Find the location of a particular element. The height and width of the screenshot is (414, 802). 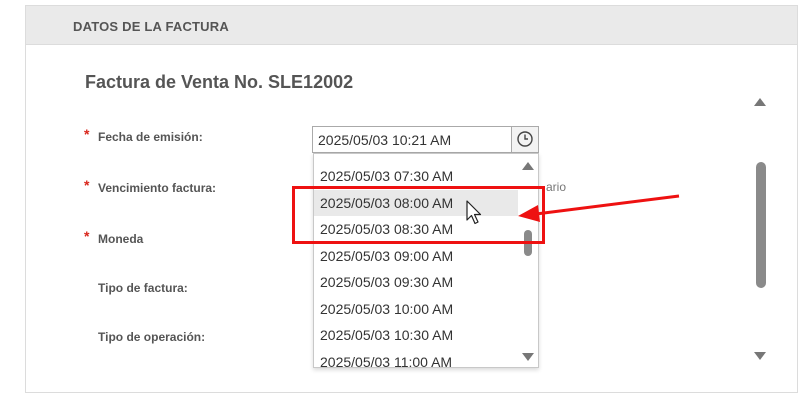

time-picker-button is located at coordinates (524, 139).